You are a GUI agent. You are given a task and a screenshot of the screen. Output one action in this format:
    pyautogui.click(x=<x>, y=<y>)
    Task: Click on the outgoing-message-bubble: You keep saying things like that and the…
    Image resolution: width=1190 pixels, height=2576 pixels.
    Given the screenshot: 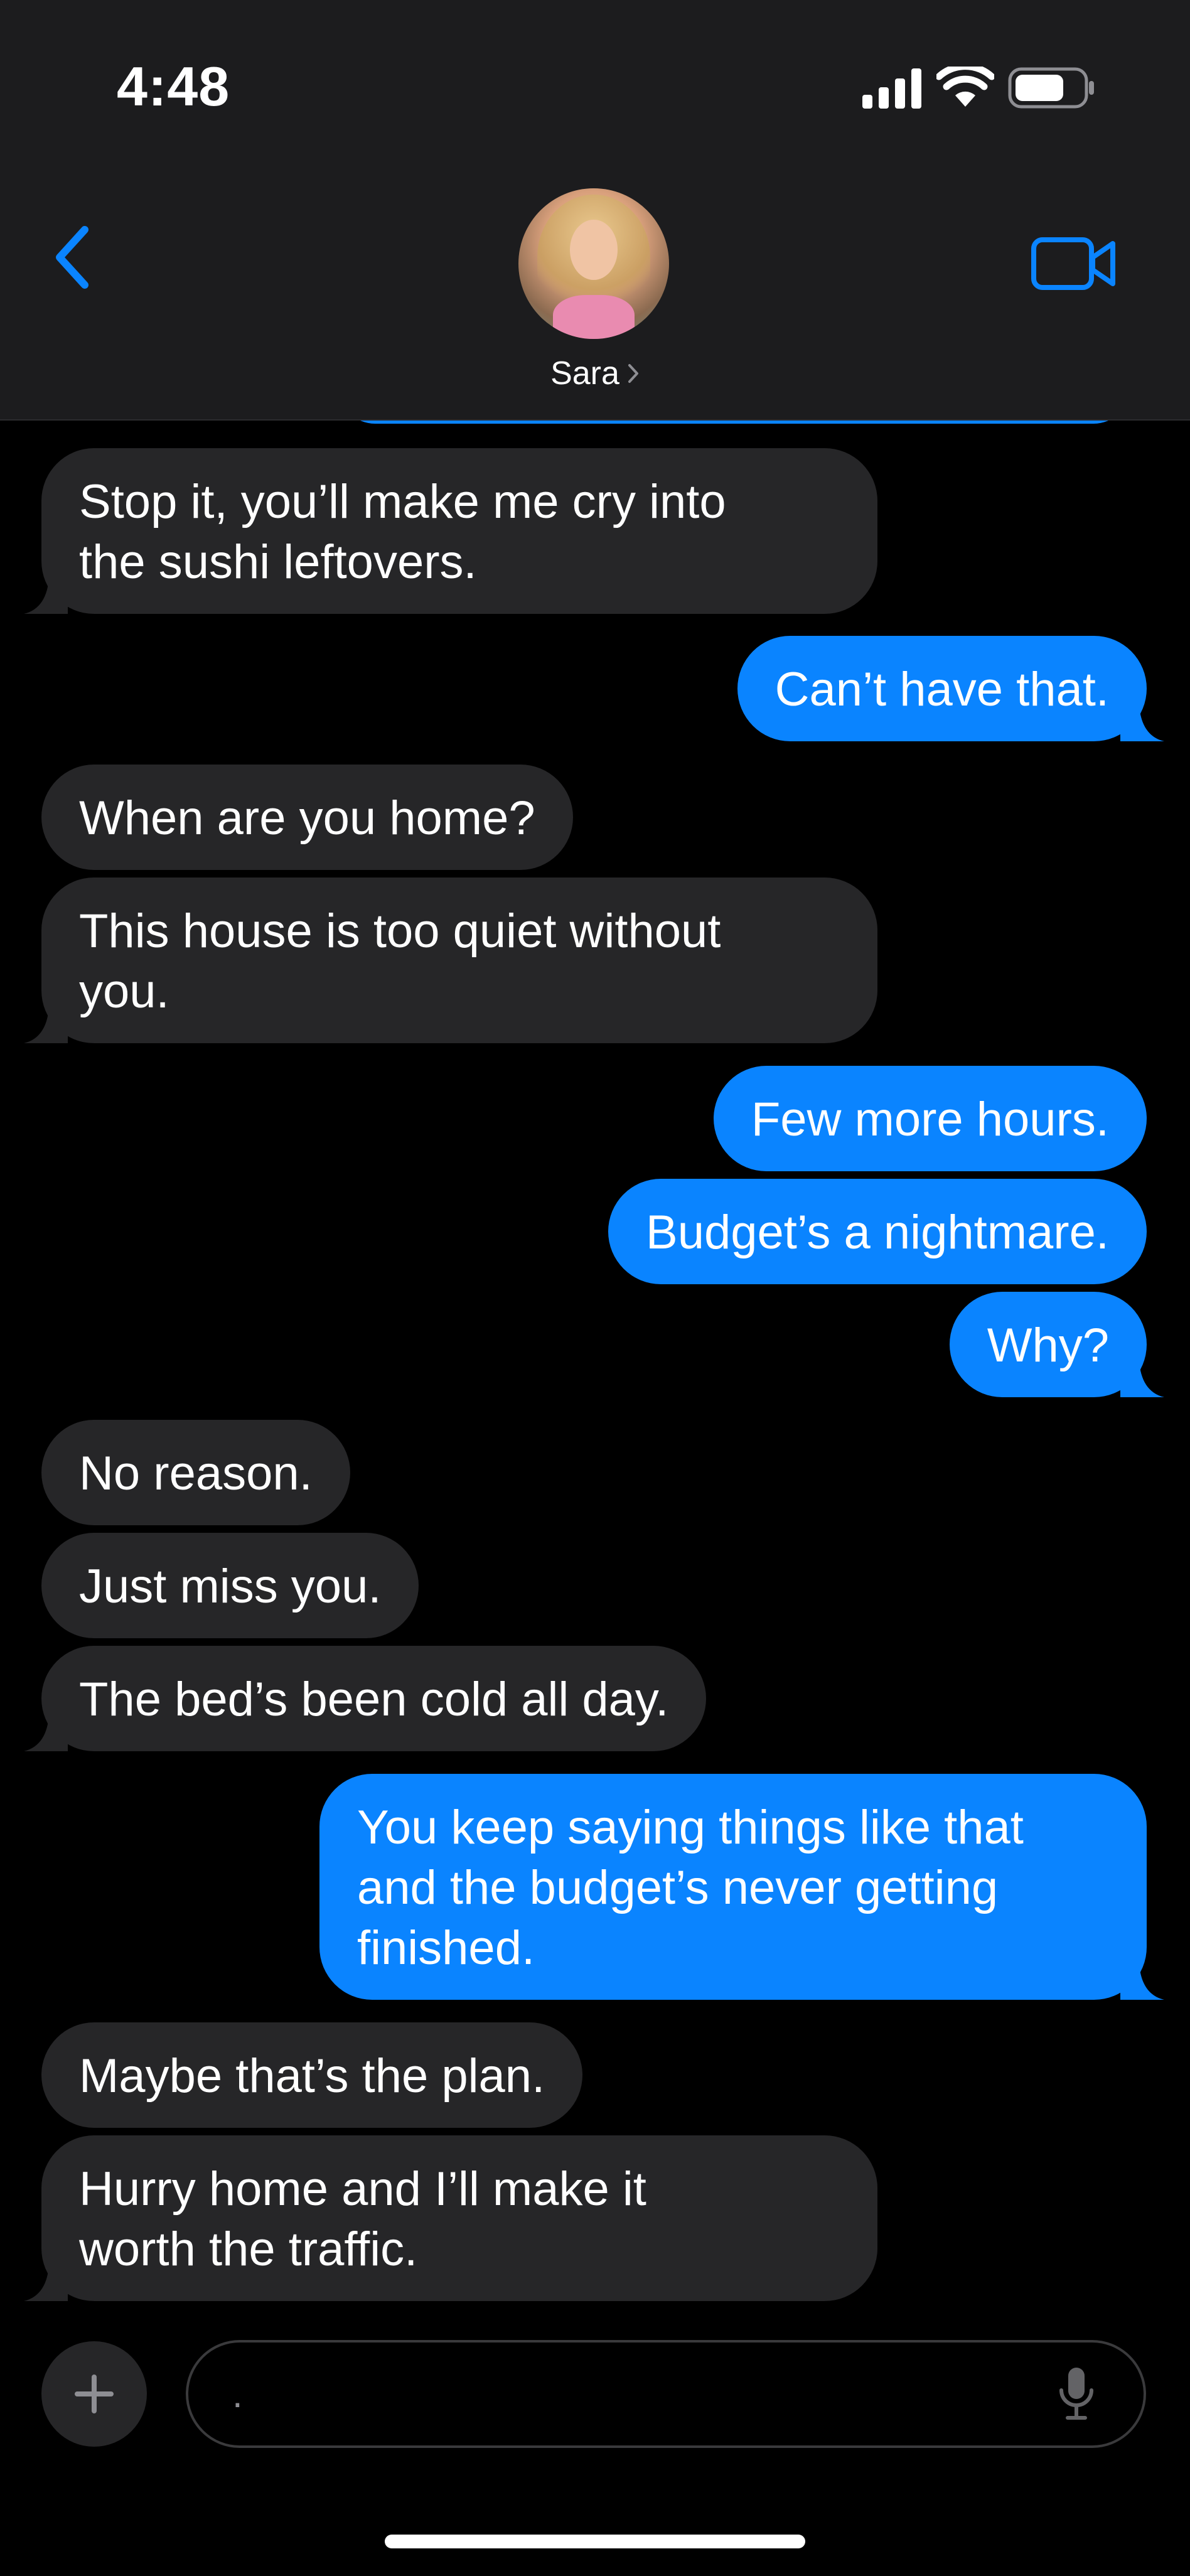 What is the action you would take?
    pyautogui.click(x=741, y=1887)
    